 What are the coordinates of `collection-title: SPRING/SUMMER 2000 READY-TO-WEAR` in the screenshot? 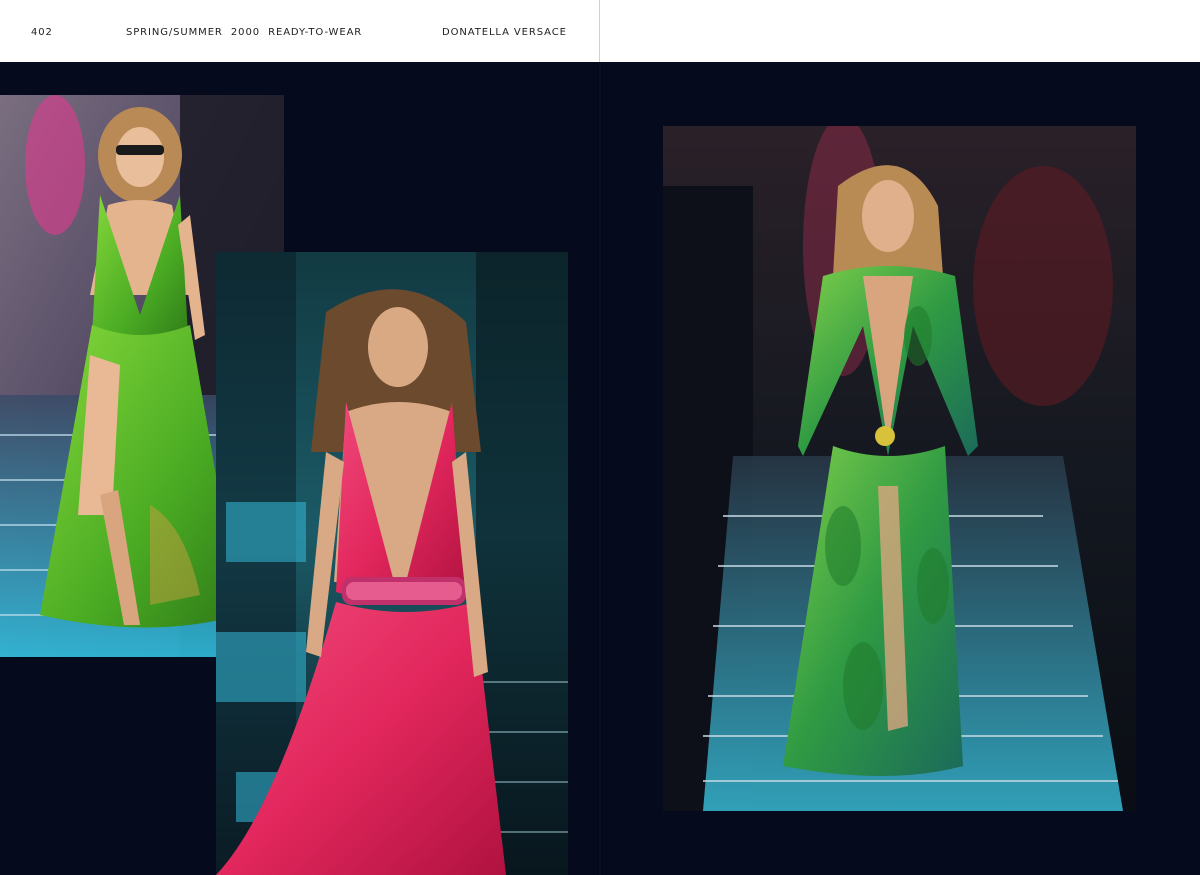 It's located at (244, 32).